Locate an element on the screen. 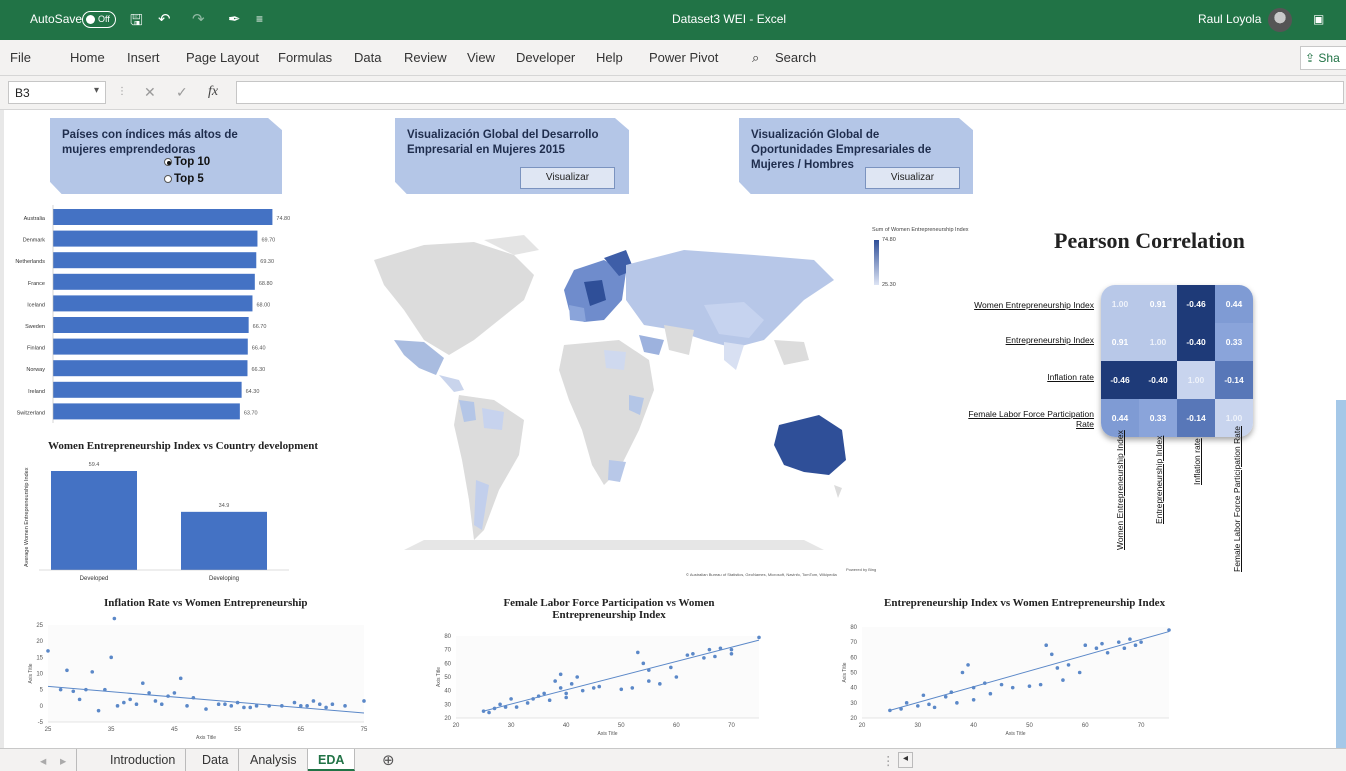 The image size is (1346, 771). map-asia is located at coordinates (730, 310).